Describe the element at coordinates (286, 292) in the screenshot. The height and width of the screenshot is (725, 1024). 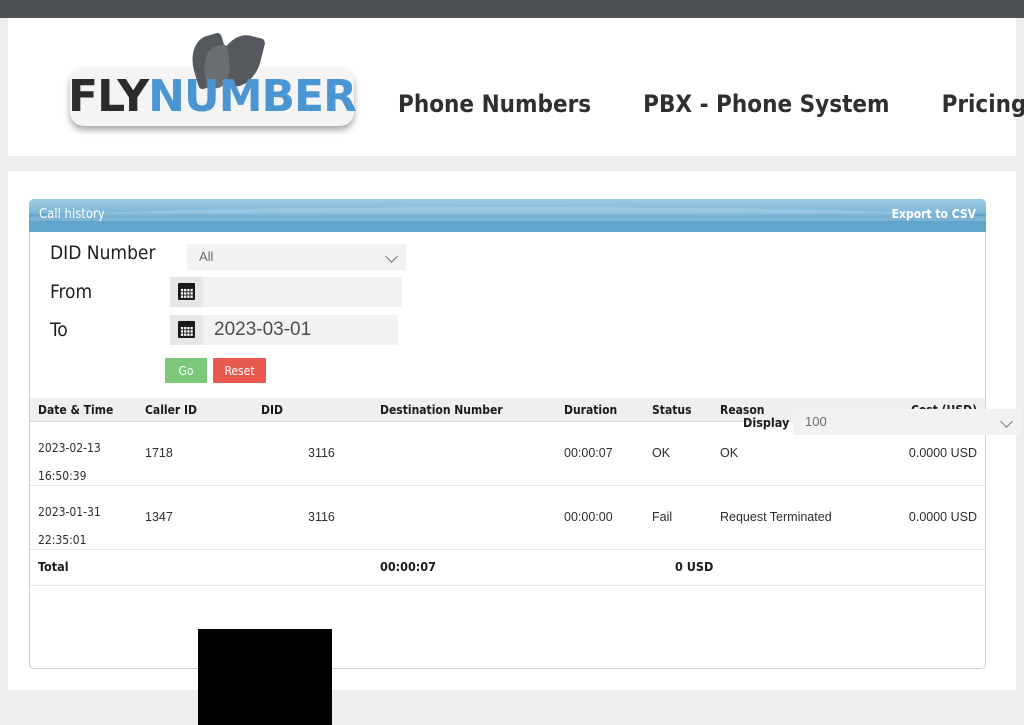
I see `from-date-input` at that location.